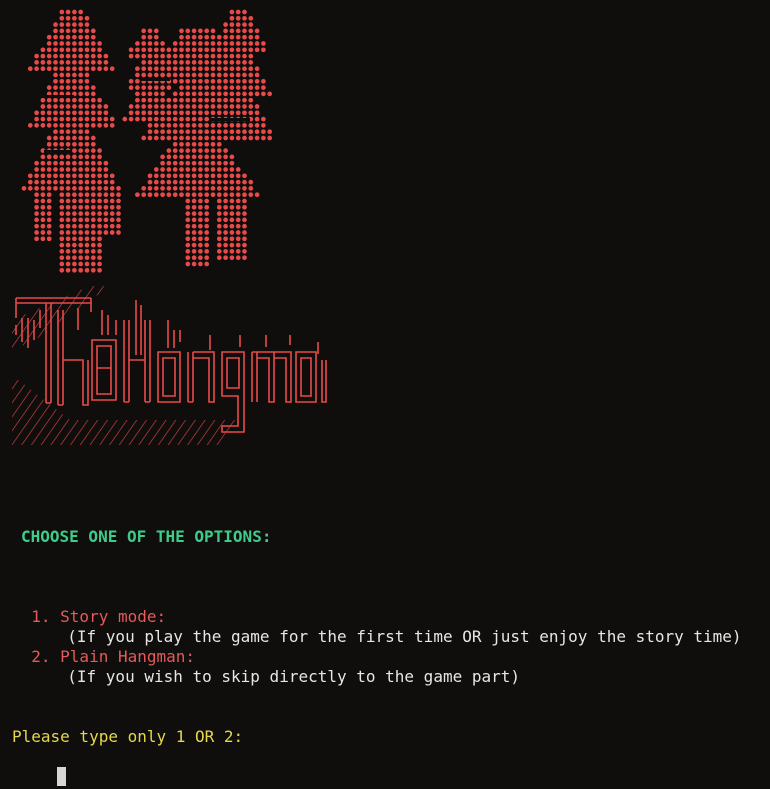  Describe the element at coordinates (382, 775) in the screenshot. I see `terminal-input` at that location.